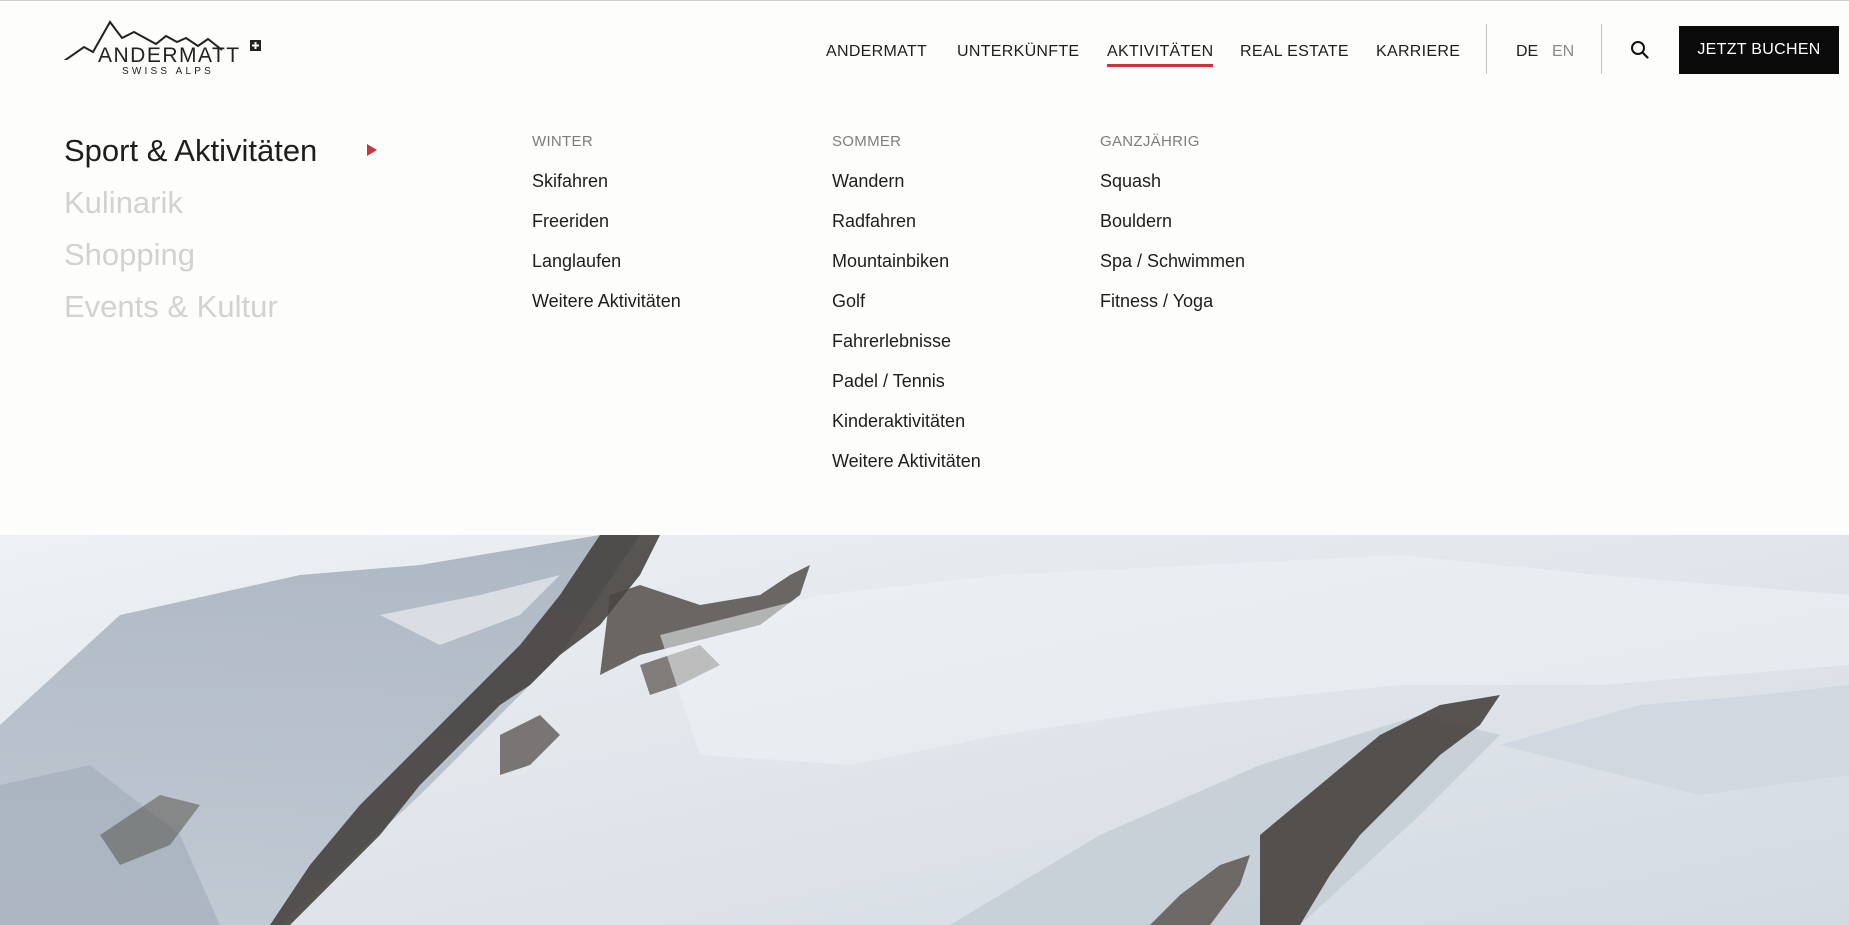 The width and height of the screenshot is (1849, 925). I want to click on brand-subtitle: SWISS ALPS, so click(168, 71).